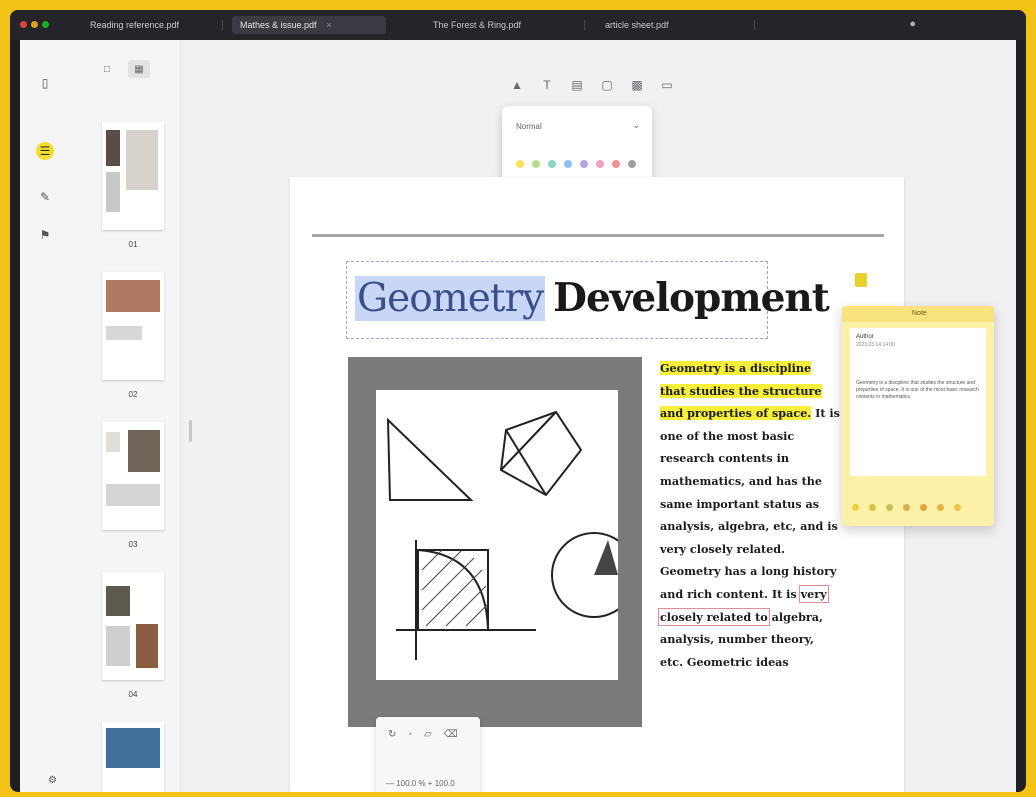 This screenshot has width=1036, height=797. Describe the element at coordinates (529, 126) in the screenshot. I see `blend-mode-label: Normal` at that location.